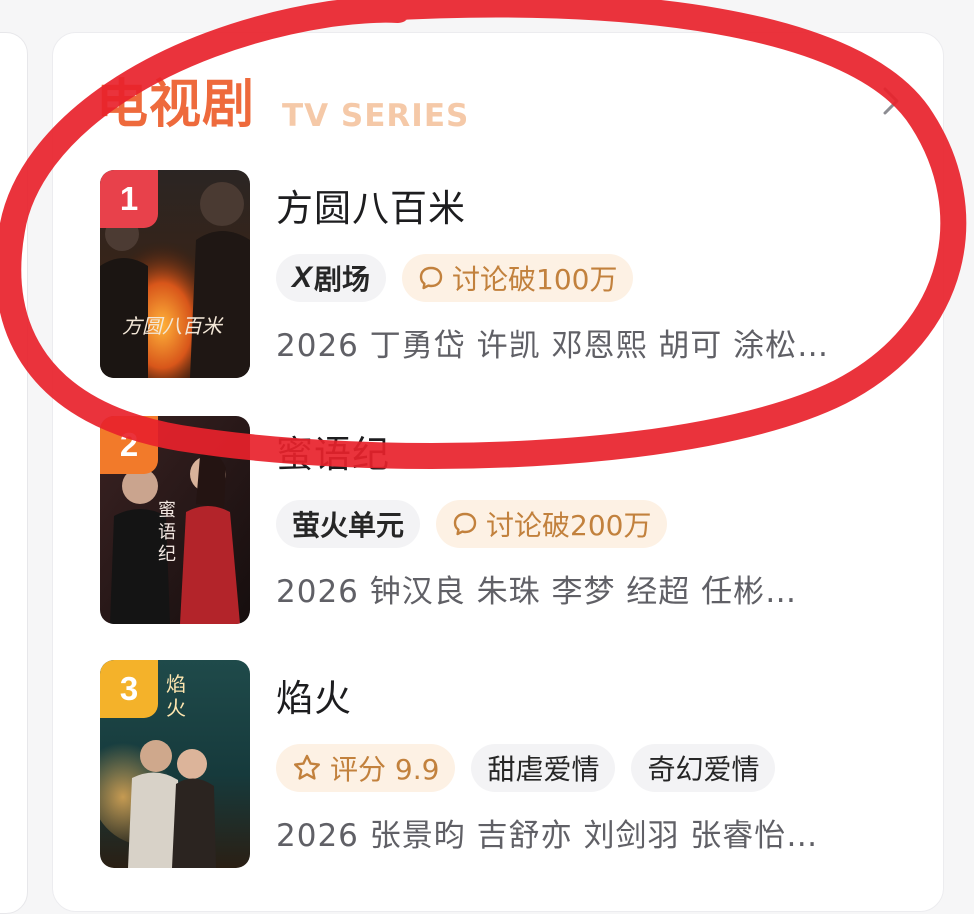 This screenshot has width=974, height=914. I want to click on platform-tag: 萤火单元, so click(348, 524).